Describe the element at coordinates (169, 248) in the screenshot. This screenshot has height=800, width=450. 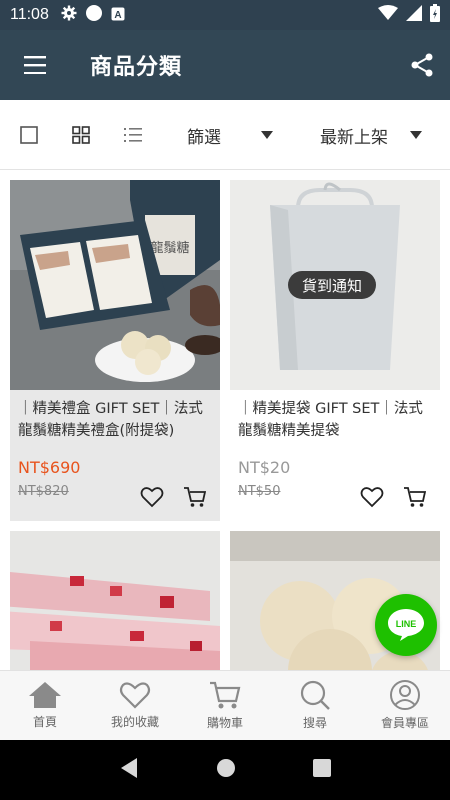
I see `box-label: 龍鬚糖` at that location.